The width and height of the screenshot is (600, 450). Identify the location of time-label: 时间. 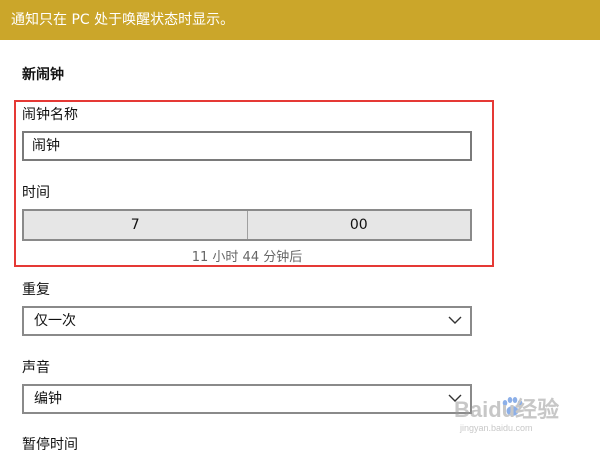
(36, 193).